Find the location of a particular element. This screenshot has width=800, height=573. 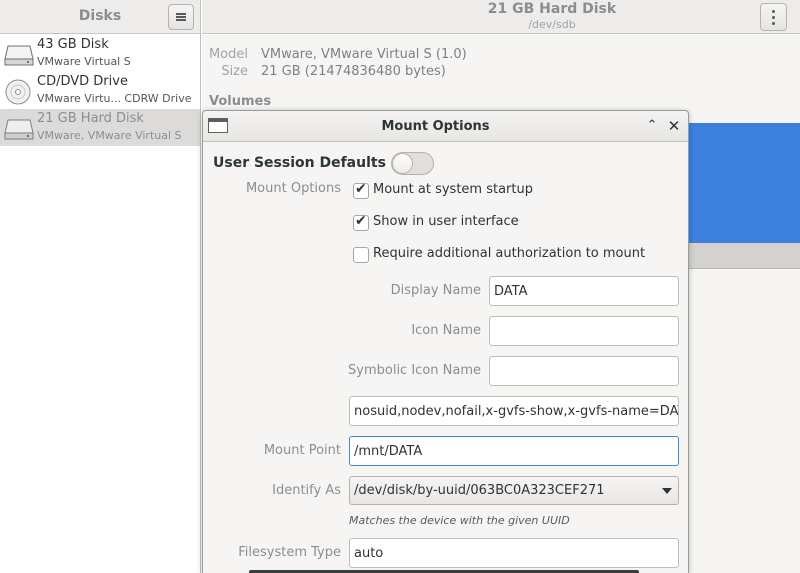

symbolic-icon-name-label: Symbolic Icon Name is located at coordinates (414, 370).